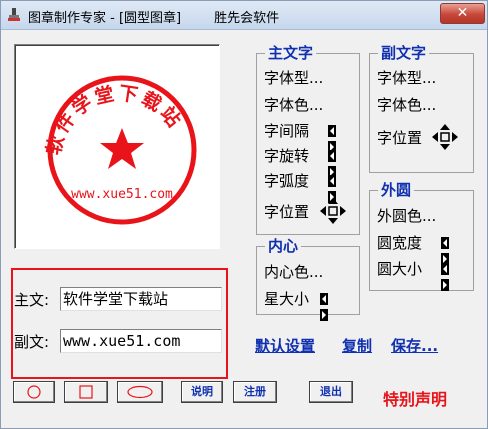 Image resolution: width=488 pixels, height=429 pixels. I want to click on seal-graphic: 软件学堂下载站 www.xue51.com, so click(119, 150).